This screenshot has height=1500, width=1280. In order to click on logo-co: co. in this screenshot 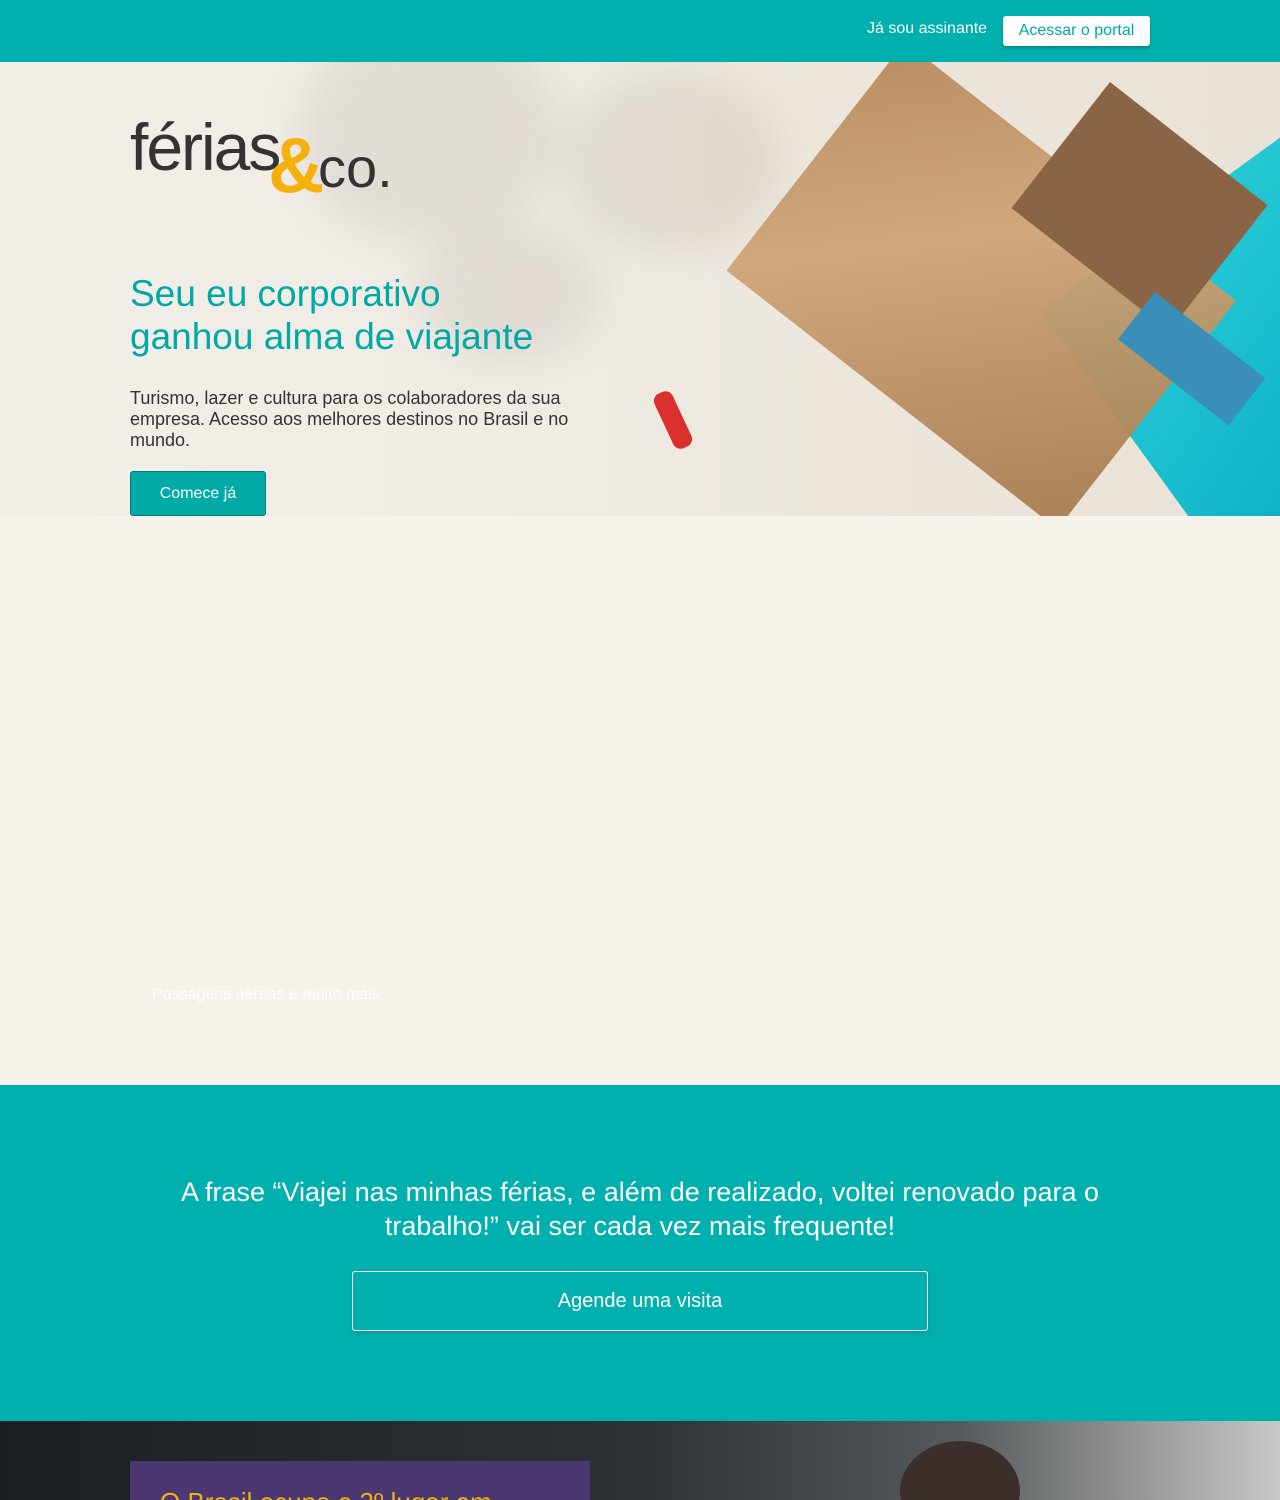, I will do `click(355, 167)`.